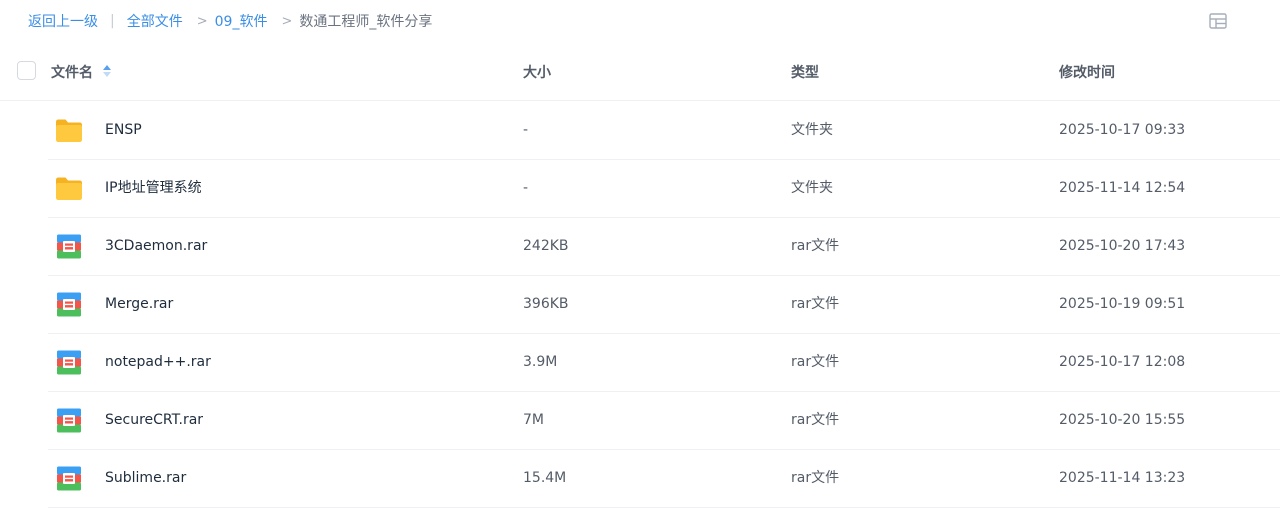 Image resolution: width=1280 pixels, height=508 pixels. Describe the element at coordinates (139, 304) in the screenshot. I see `file-name: Merge.rar` at that location.